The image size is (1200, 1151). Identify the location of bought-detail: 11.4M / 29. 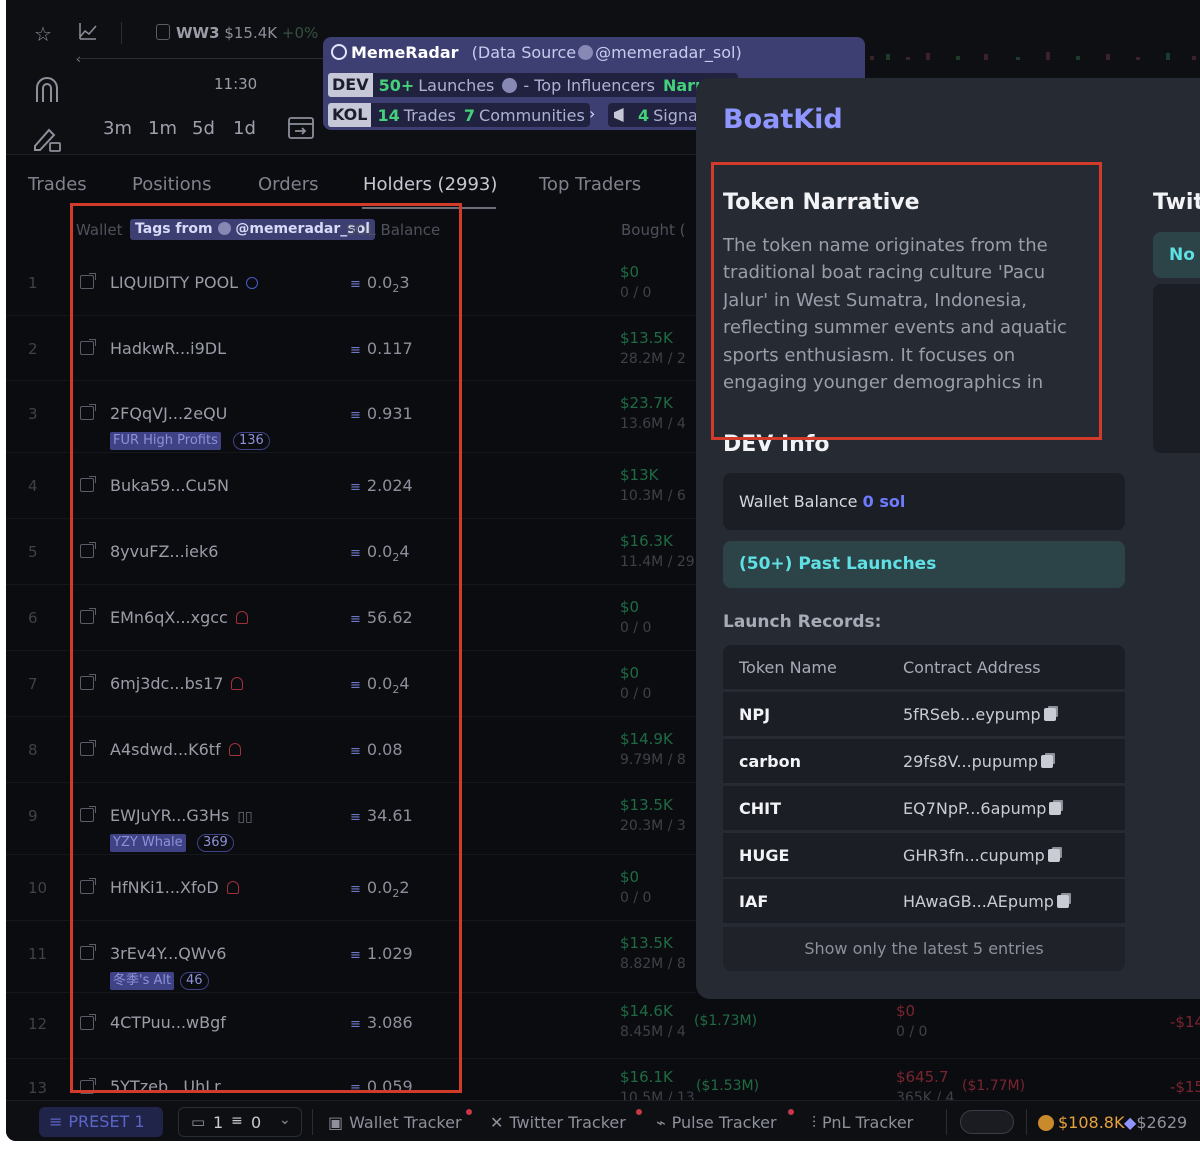
(657, 562).